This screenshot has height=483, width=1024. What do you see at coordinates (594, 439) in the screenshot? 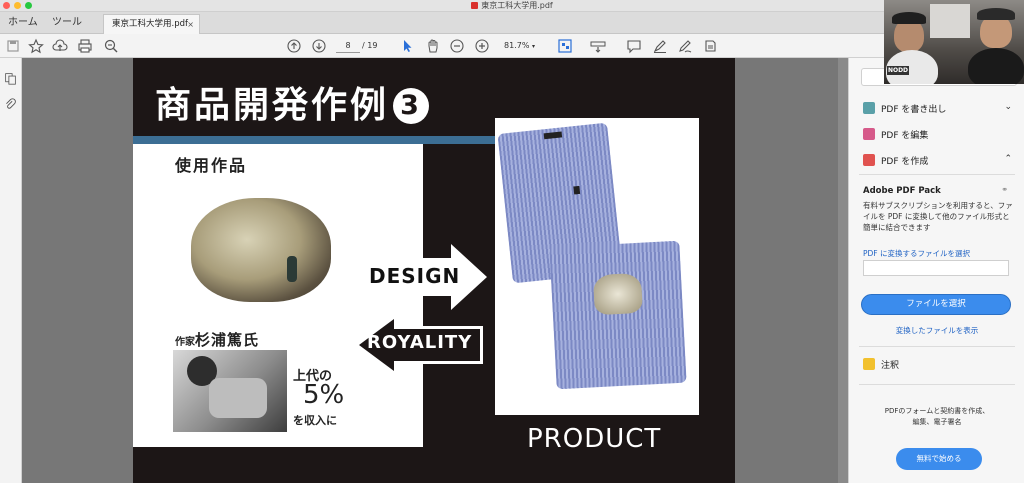
I see `product-label: PRODUCT` at bounding box center [594, 439].